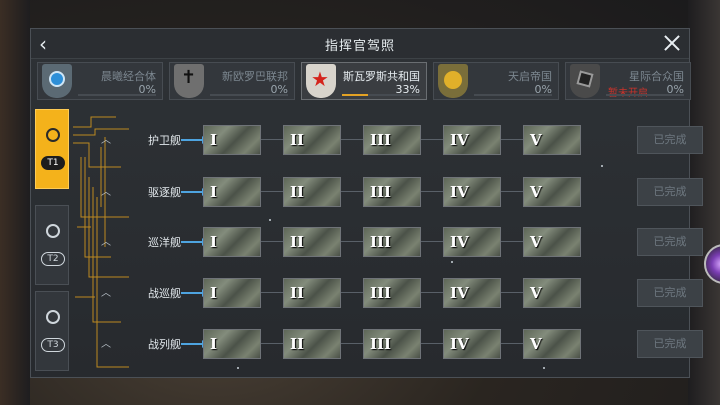 Image resolution: width=720 pixels, height=405 pixels. Describe the element at coordinates (164, 140) in the screenshot. I see `ship-class-label: 护卫舰` at that location.